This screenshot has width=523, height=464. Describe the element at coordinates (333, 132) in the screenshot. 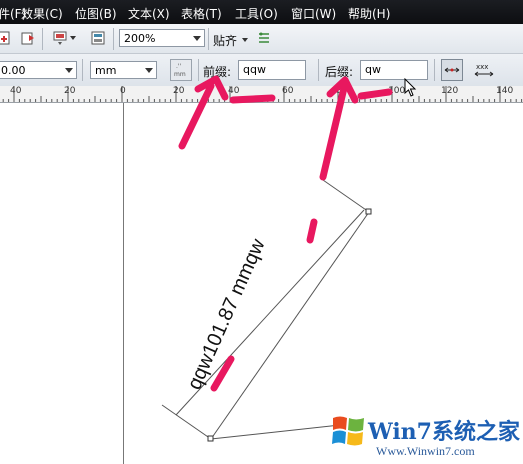

I see `annotation-arrow-suffix` at that location.